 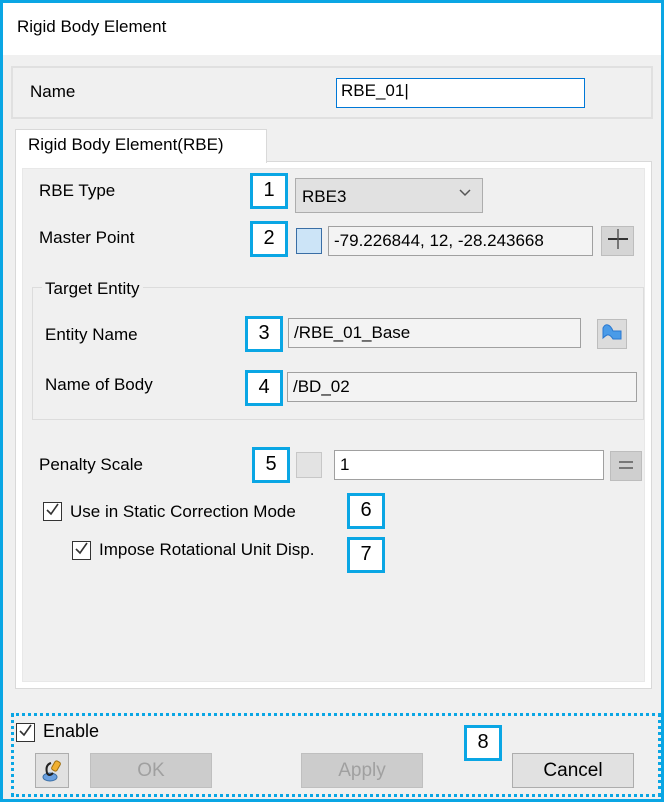 What do you see at coordinates (332, 29) in the screenshot?
I see `title-bar: Rigid Body Element` at bounding box center [332, 29].